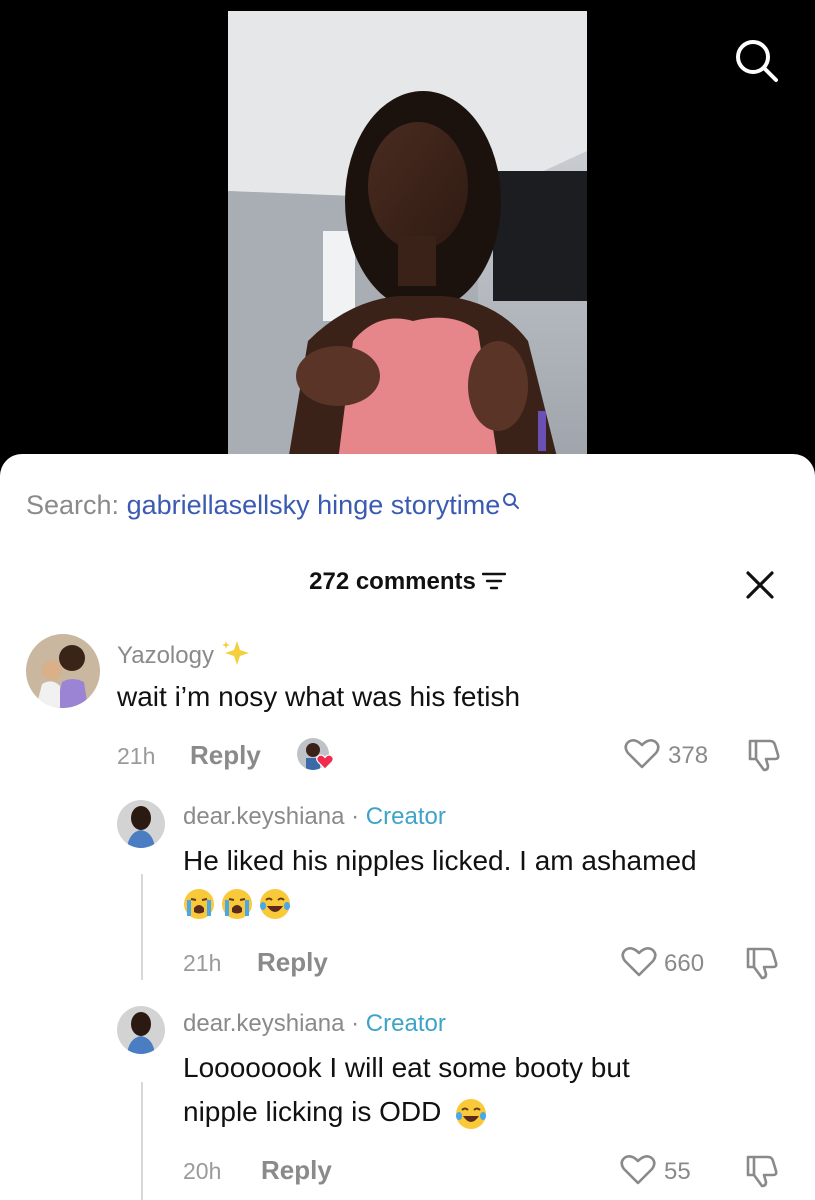 The width and height of the screenshot is (815, 1200). I want to click on reply-text: Loooooook I will eat some booty but, so click(406, 1067).